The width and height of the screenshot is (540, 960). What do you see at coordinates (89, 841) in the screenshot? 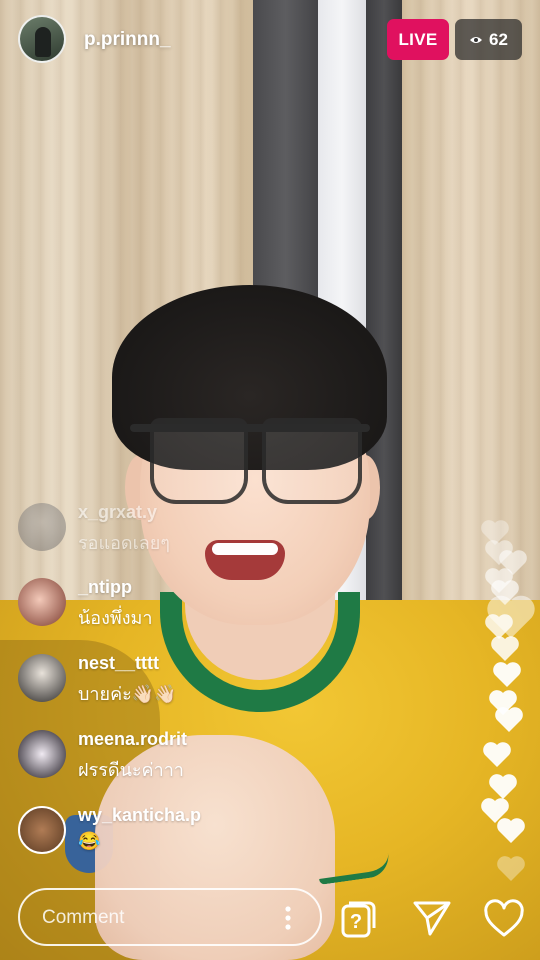
I see `comment-text: 😂` at bounding box center [89, 841].